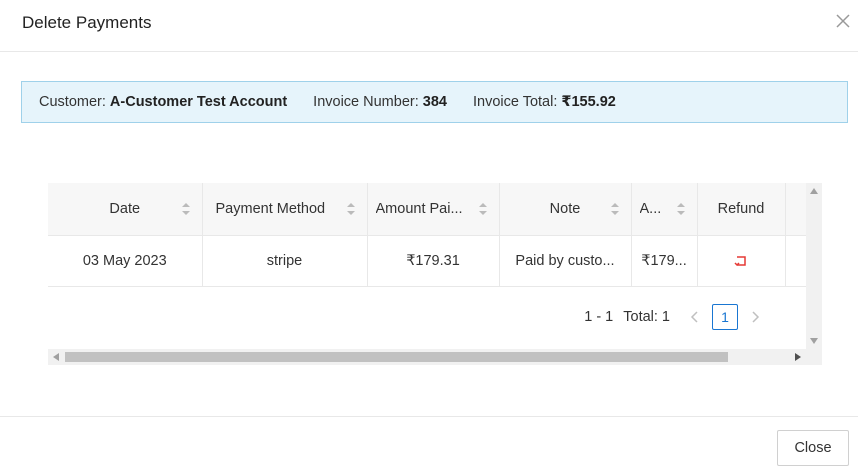  Describe the element at coordinates (285, 209) in the screenshot. I see `column-header-payment-method: Payment Method` at that location.